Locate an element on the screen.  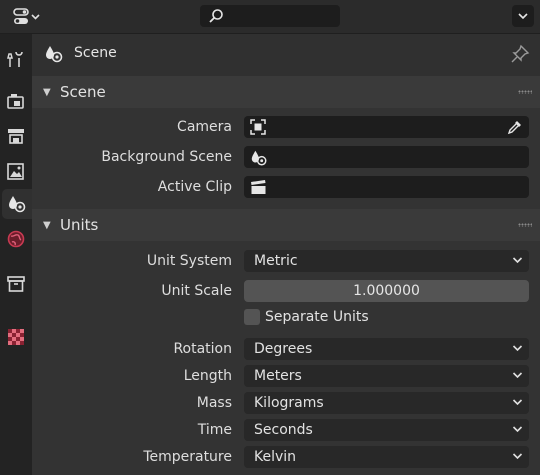
tab-render is located at coordinates (16, 101).